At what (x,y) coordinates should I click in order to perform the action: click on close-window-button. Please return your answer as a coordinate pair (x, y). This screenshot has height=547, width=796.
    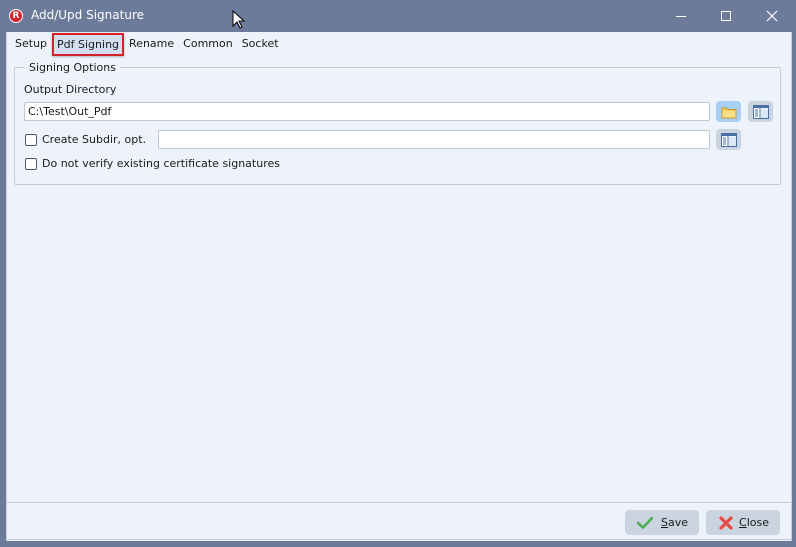
    Looking at the image, I should click on (772, 16).